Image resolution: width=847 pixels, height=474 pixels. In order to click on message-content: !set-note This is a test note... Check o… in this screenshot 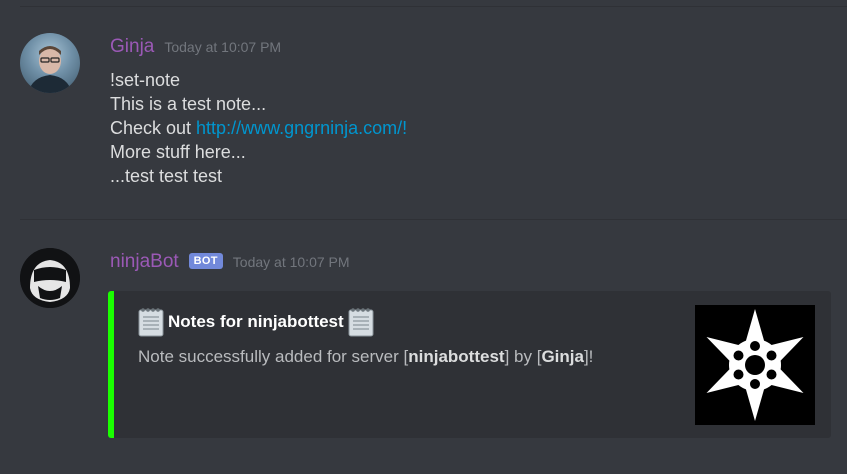, I will do `click(258, 128)`.